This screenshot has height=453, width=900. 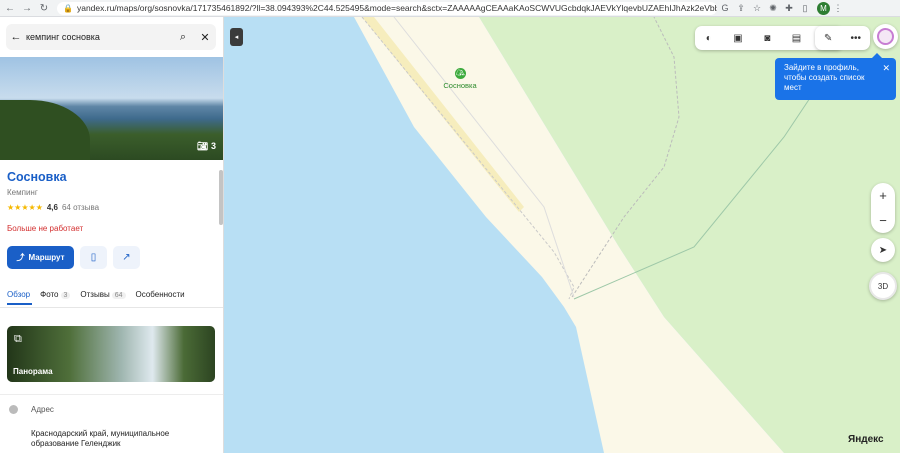 I want to click on photo-hill, so click(x=45, y=130).